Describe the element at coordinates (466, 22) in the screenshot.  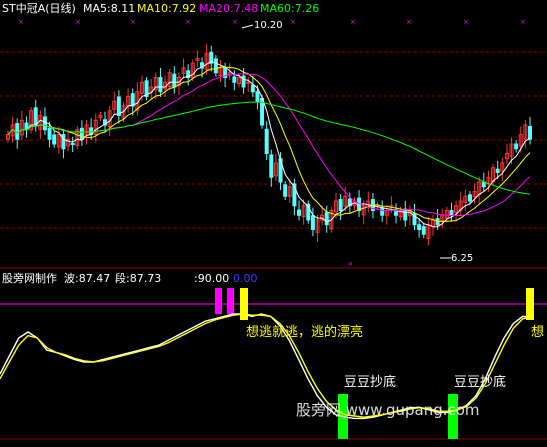
I see `marker-x-icon-8: ×` at that location.